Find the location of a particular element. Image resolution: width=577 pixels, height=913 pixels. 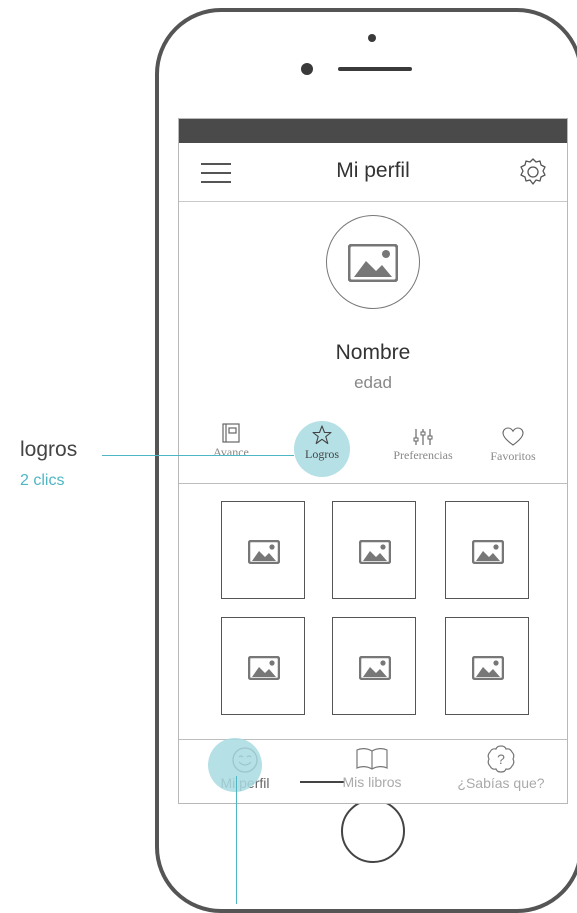

tab-preferencias: Preferencias is located at coordinates (423, 445).